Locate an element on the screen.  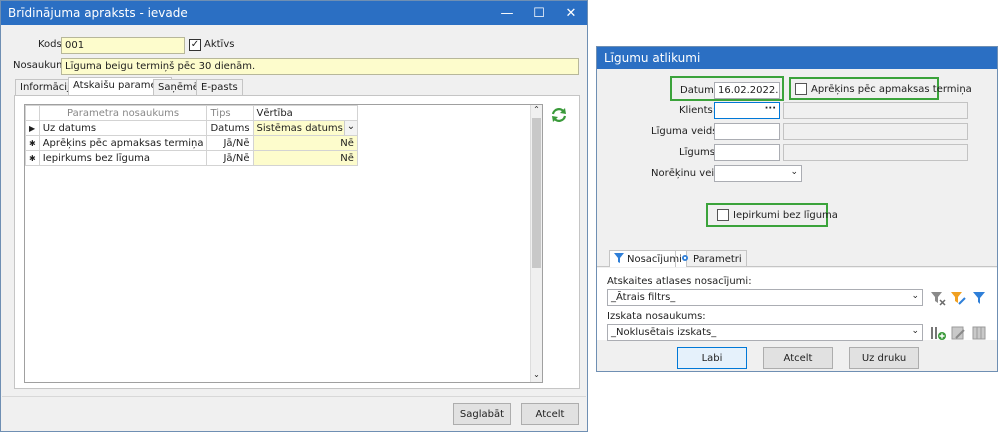
atlases-value: _Ātrais filtrs_ is located at coordinates (643, 297).